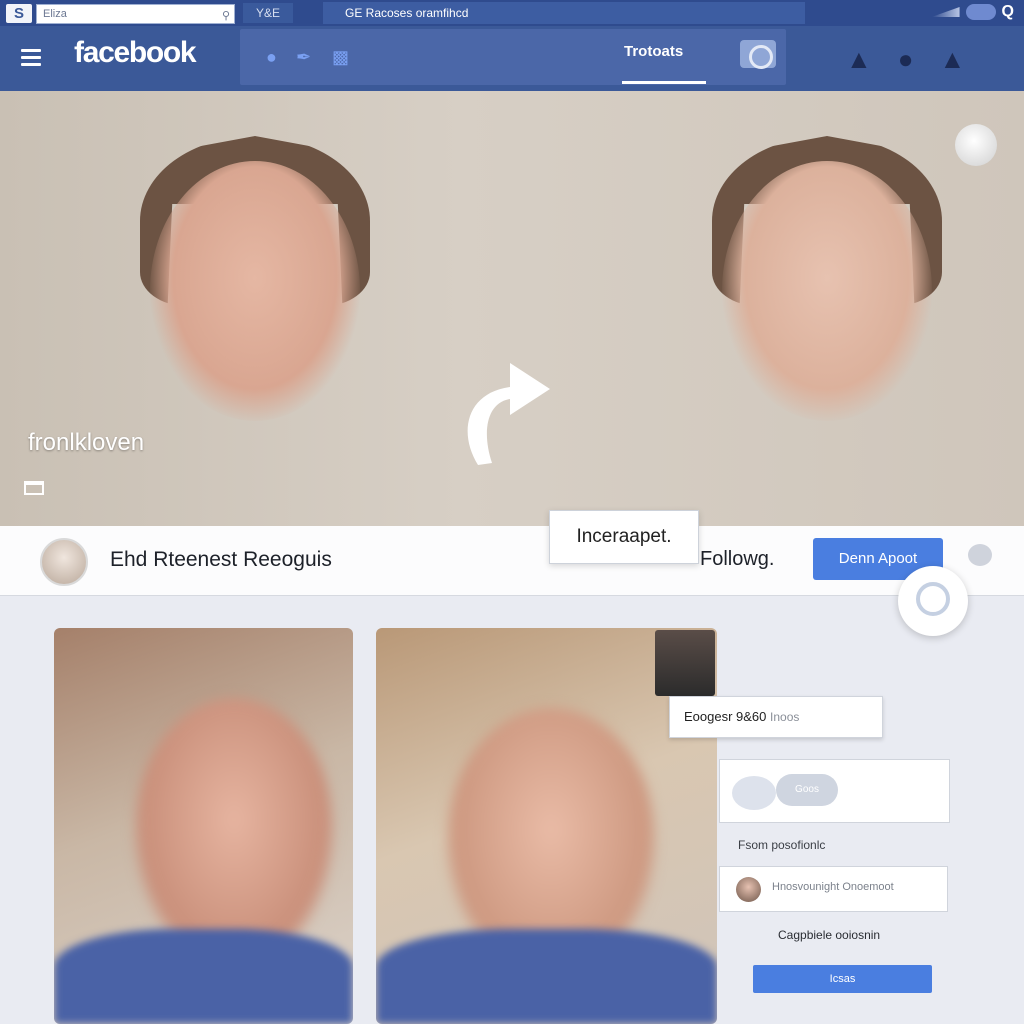  What do you see at coordinates (135, 53) in the screenshot?
I see `facebook-logo: facebook` at bounding box center [135, 53].